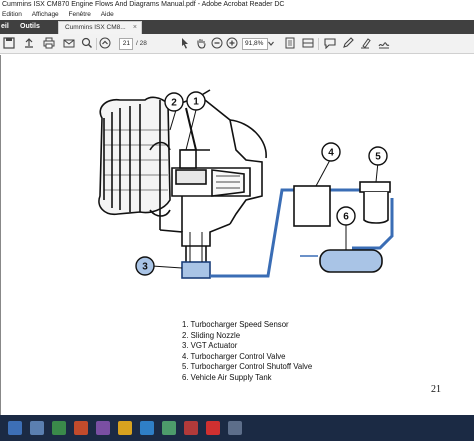 The image size is (474, 441). What do you see at coordinates (235, 324) in the screenshot?
I see `legend-item: 1. Turbocharger Speed Sensor` at bounding box center [235, 324].